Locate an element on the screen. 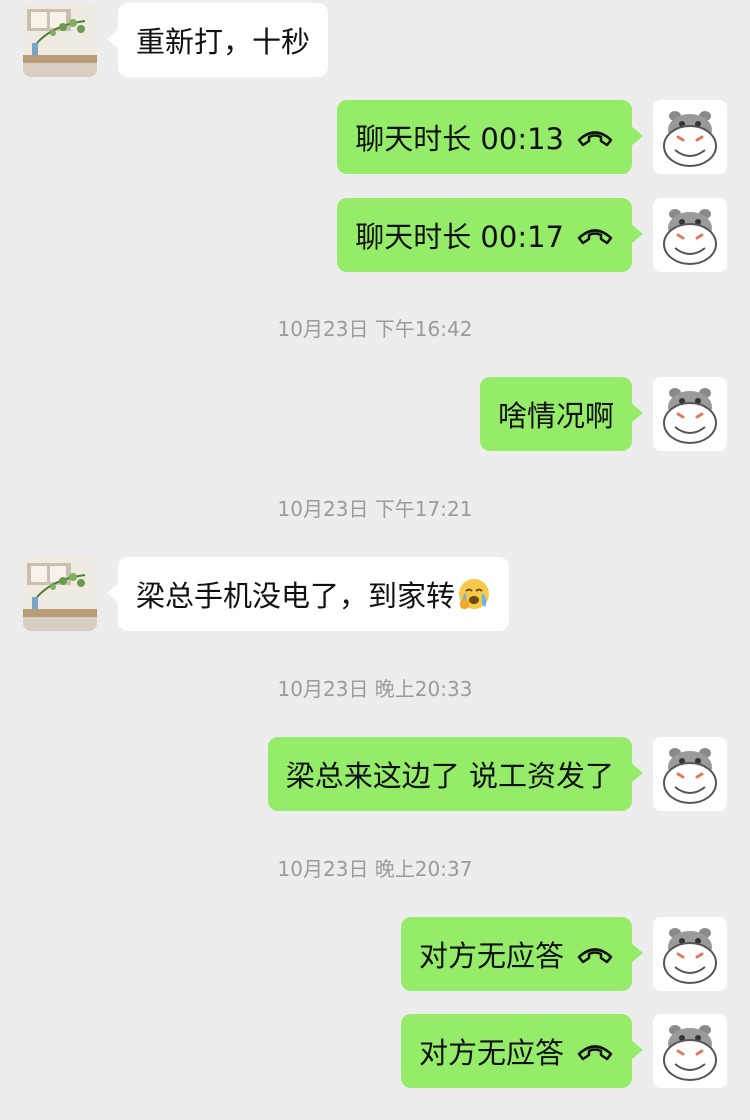  timestamp: 10月23日 晚上20:33 is located at coordinates (375, 689).